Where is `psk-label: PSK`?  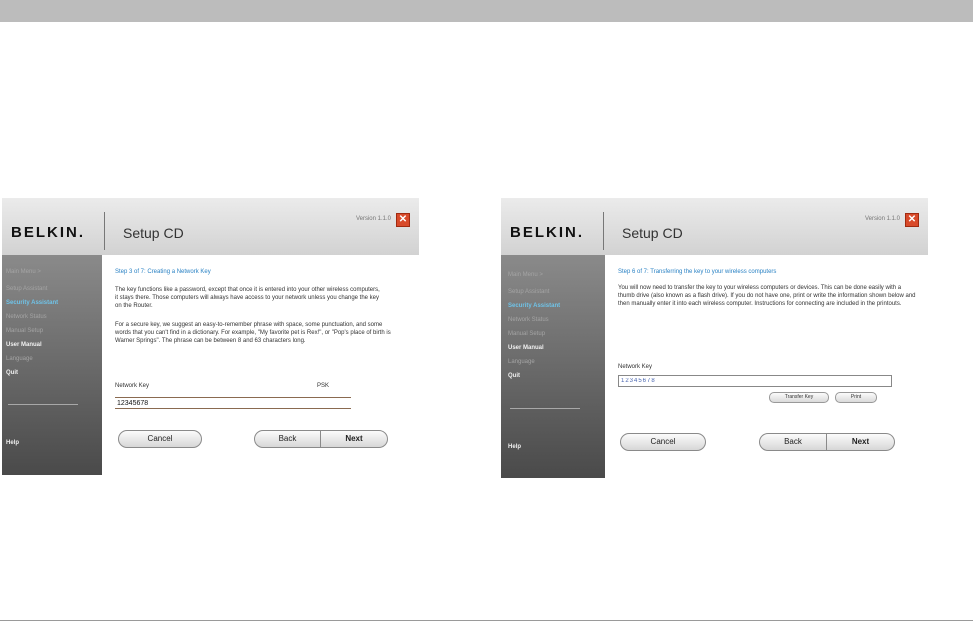 psk-label: PSK is located at coordinates (323, 386).